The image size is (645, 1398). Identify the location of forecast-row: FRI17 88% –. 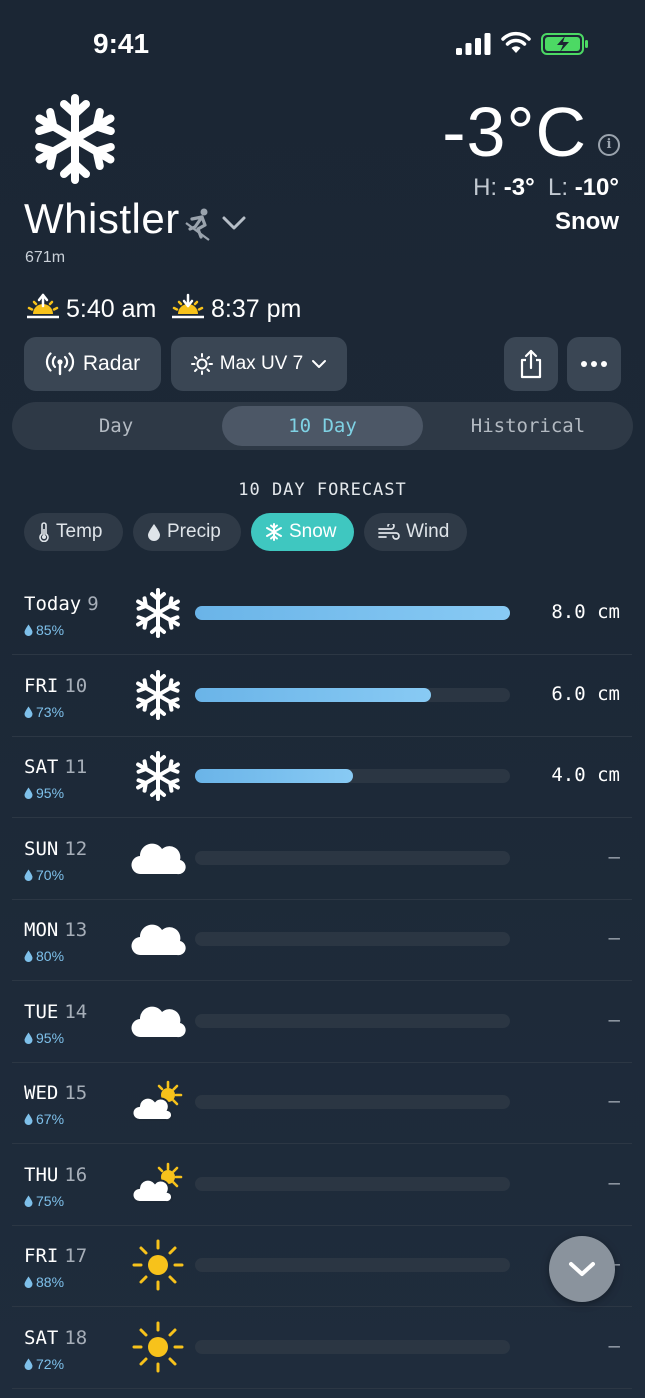
(322, 1266).